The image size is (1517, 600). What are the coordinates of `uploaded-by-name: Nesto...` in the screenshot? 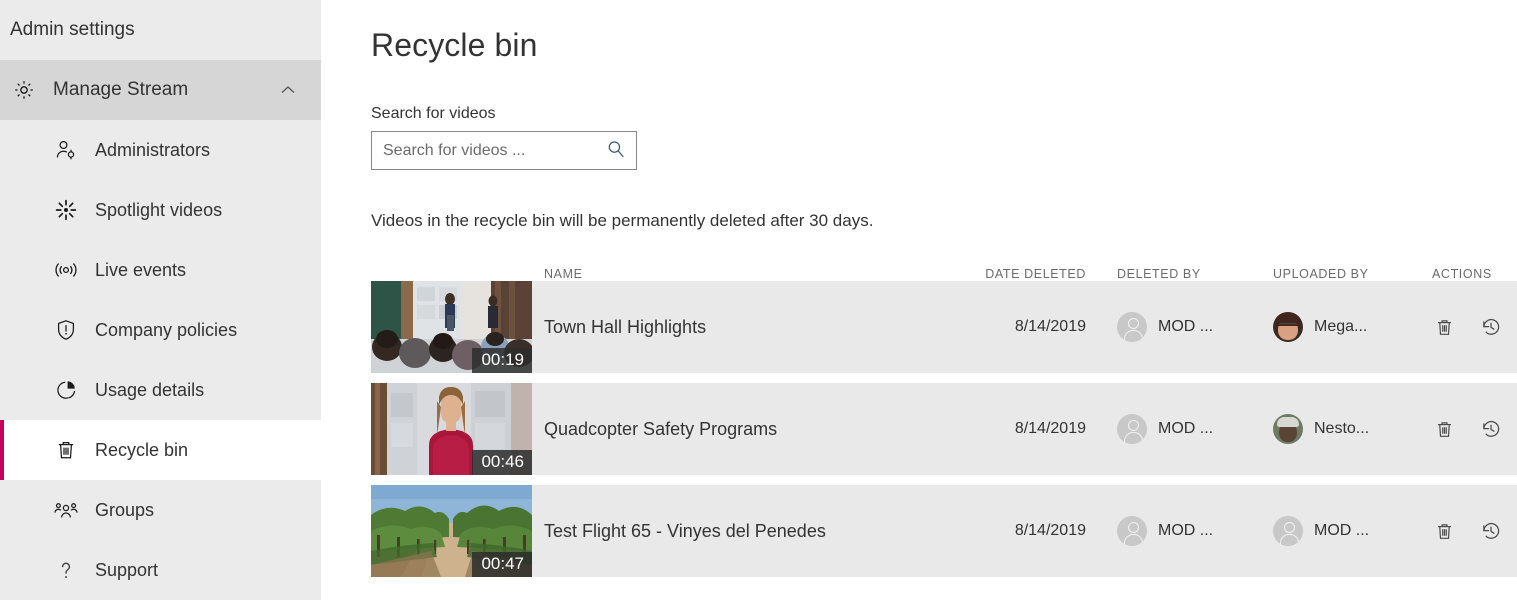 It's located at (1342, 428).